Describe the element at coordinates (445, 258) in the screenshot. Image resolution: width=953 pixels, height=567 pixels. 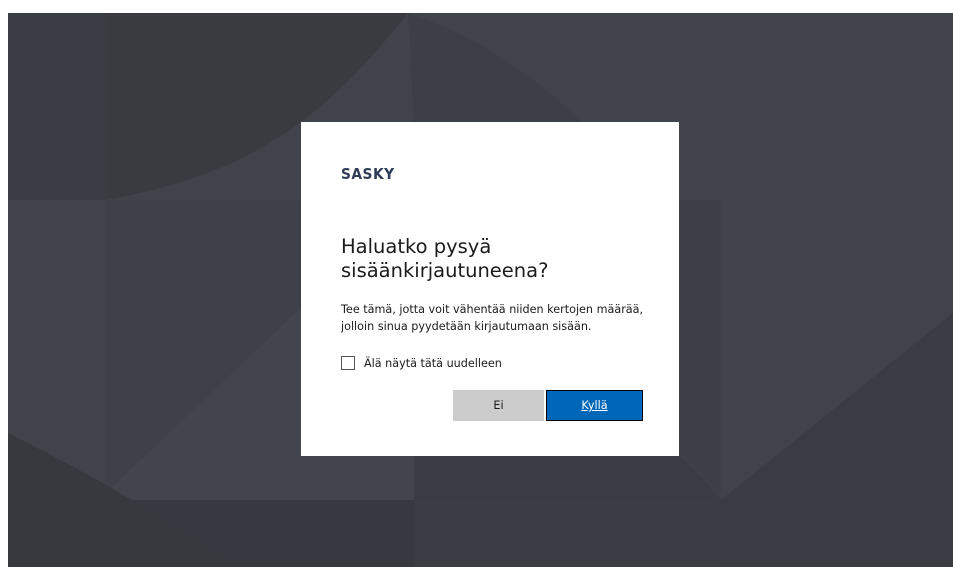
I see `dialog-title: Haluatko pysyä sisäänkirjautuneena?` at that location.